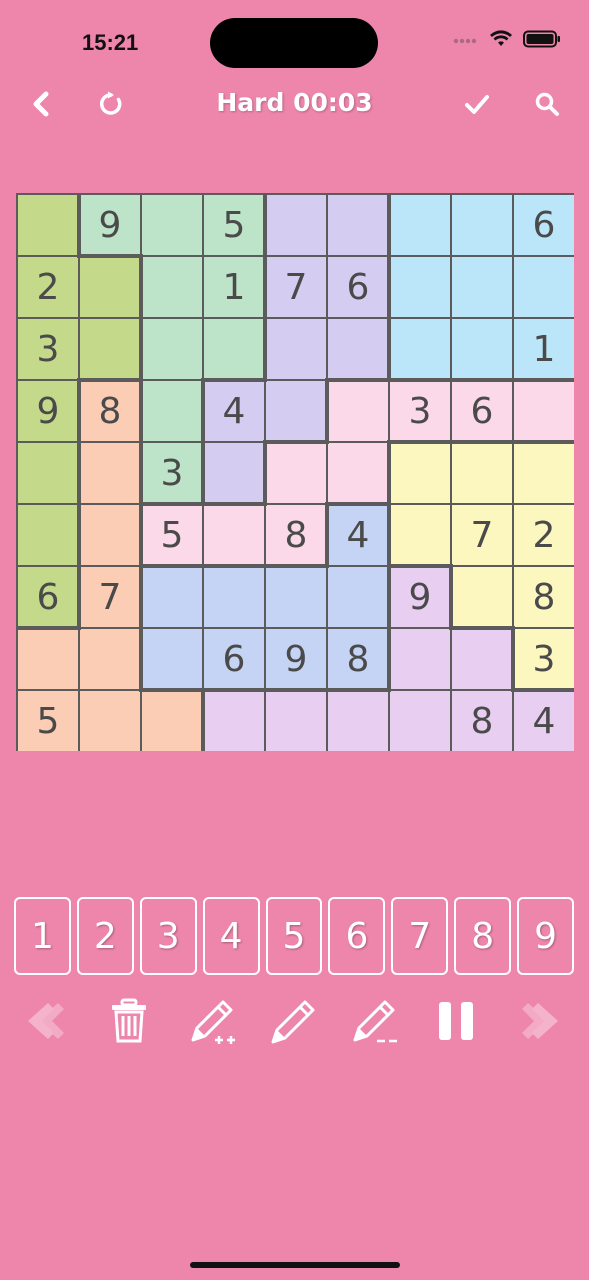  Describe the element at coordinates (482, 349) in the screenshot. I see `cell-r3c8` at that location.